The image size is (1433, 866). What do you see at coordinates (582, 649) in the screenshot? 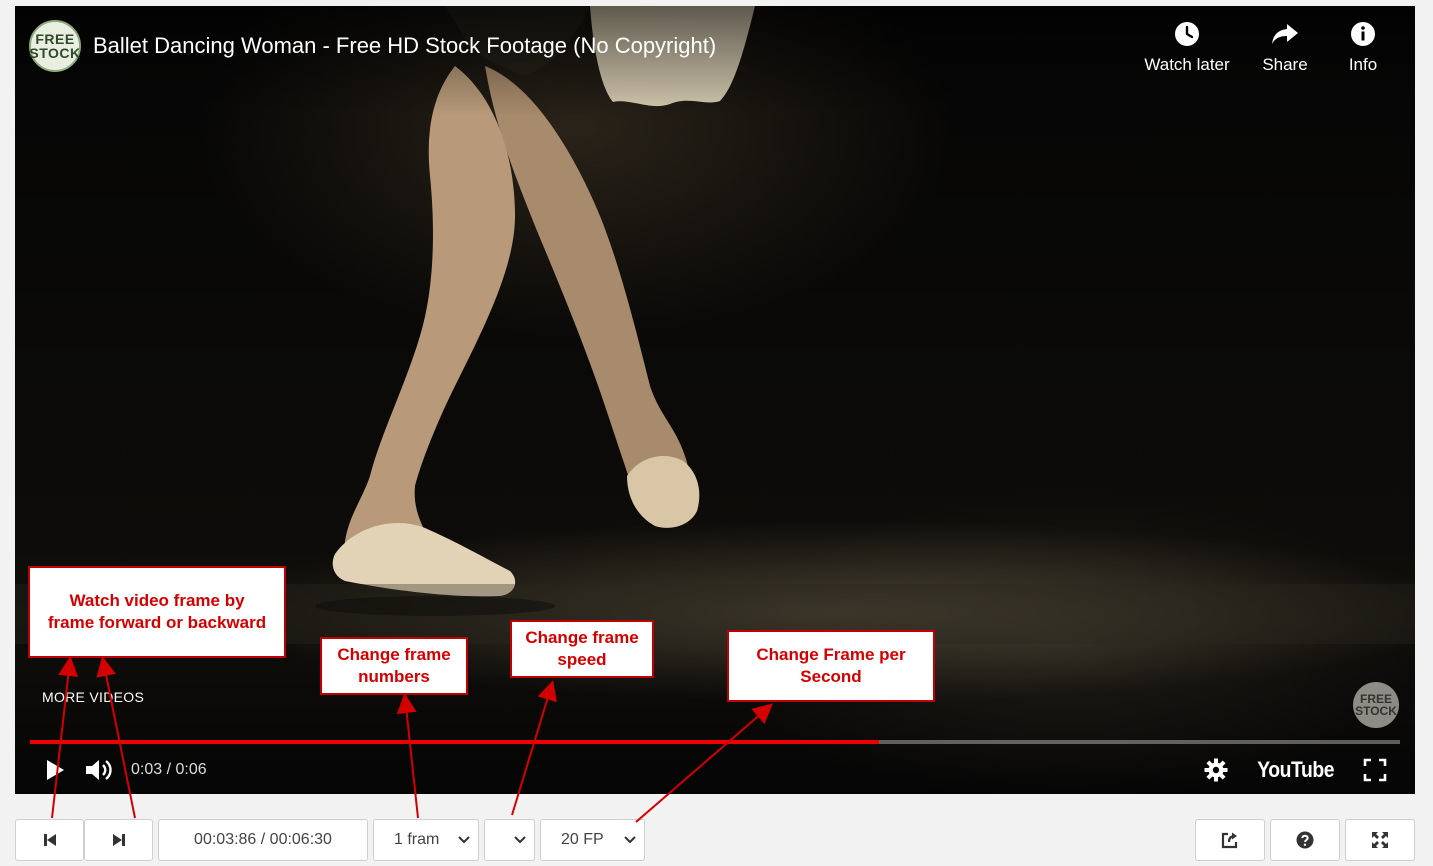
I see `annotation-frame-speed: Change frame speed` at bounding box center [582, 649].